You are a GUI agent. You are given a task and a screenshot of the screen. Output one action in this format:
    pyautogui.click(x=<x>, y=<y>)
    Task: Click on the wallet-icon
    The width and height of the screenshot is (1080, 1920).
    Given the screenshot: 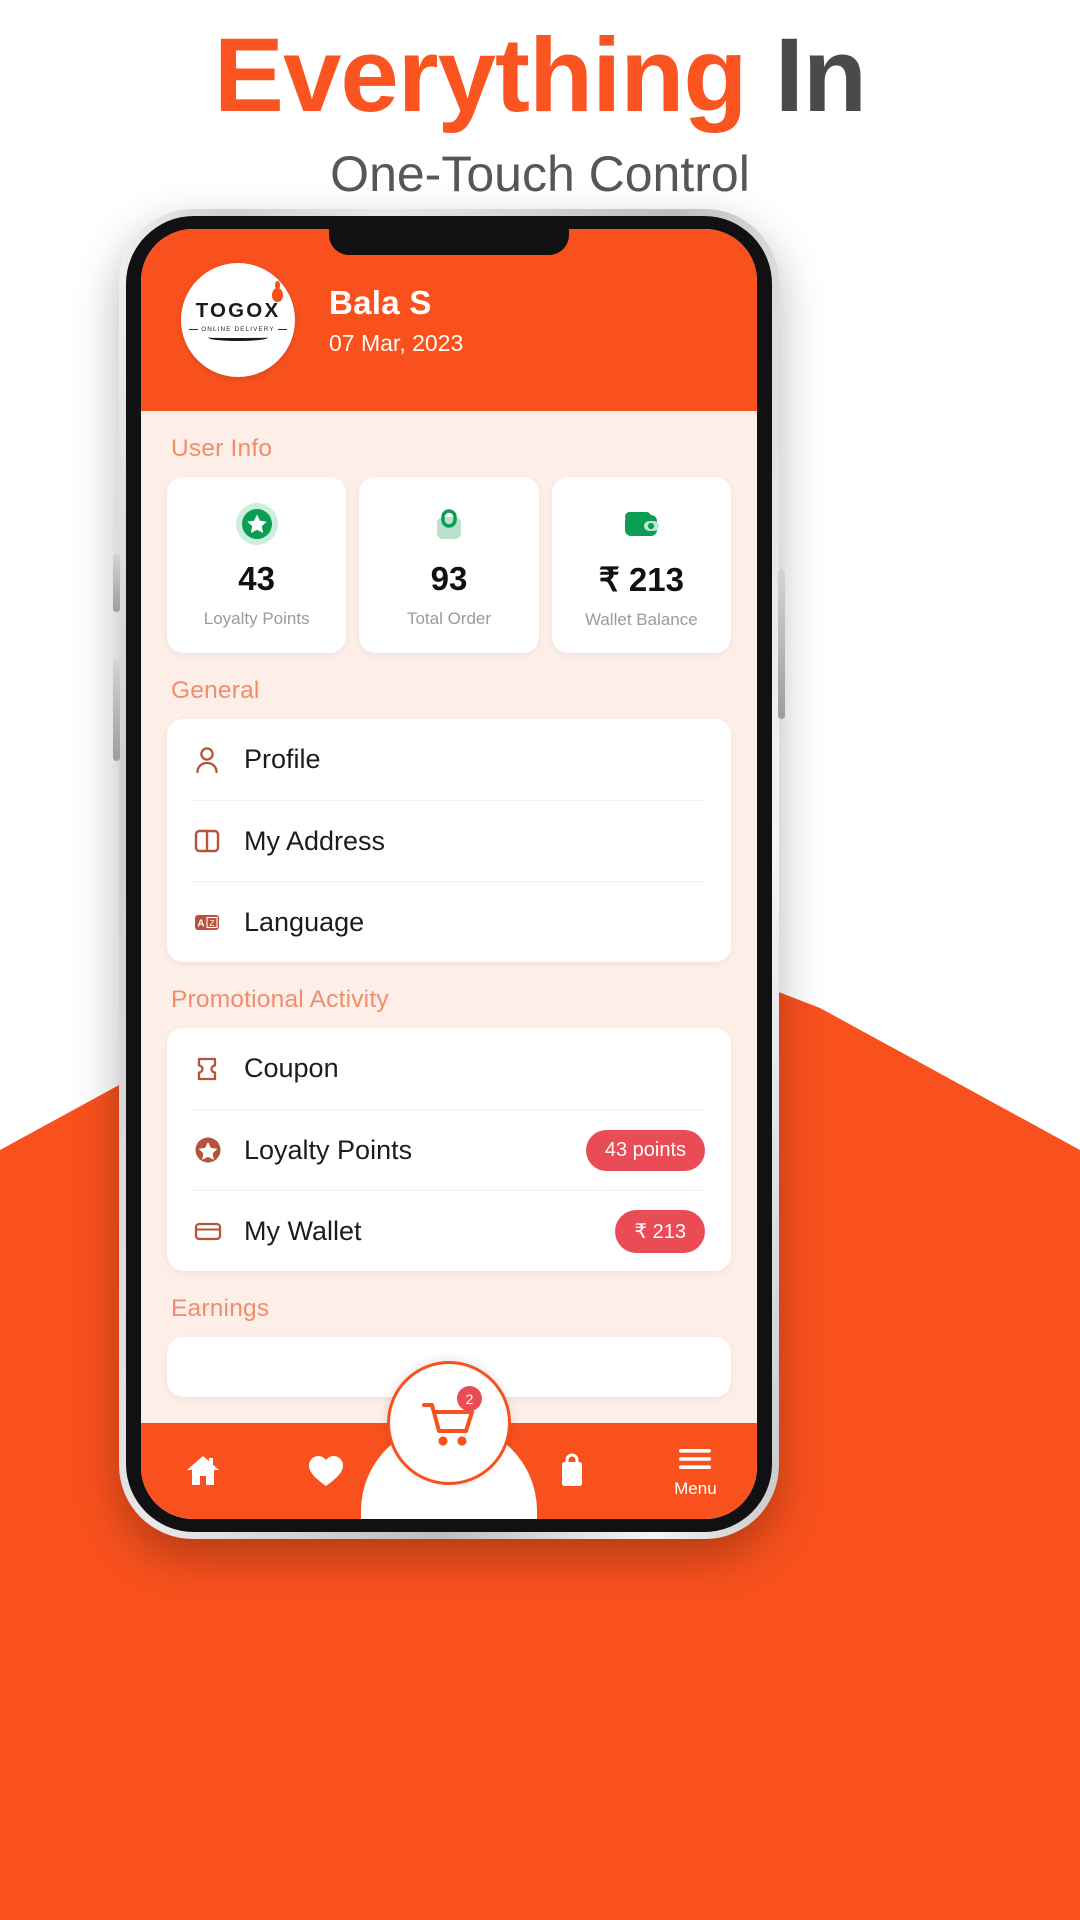 What is the action you would take?
    pyautogui.click(x=641, y=524)
    